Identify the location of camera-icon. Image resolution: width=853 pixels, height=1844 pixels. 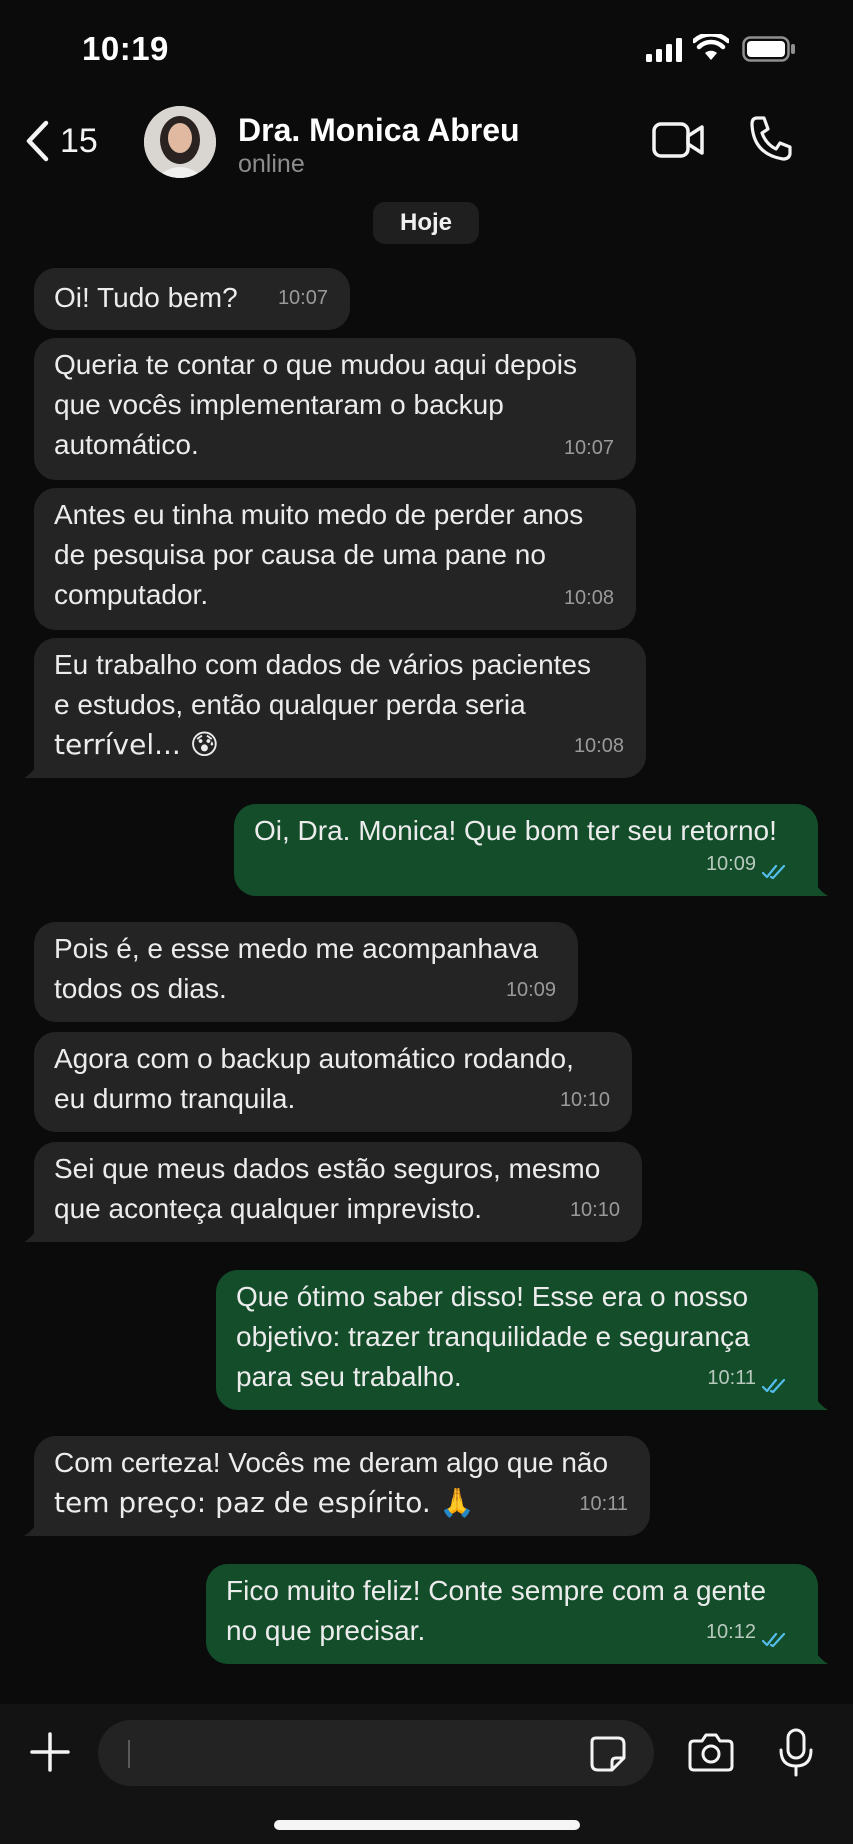
(711, 1752).